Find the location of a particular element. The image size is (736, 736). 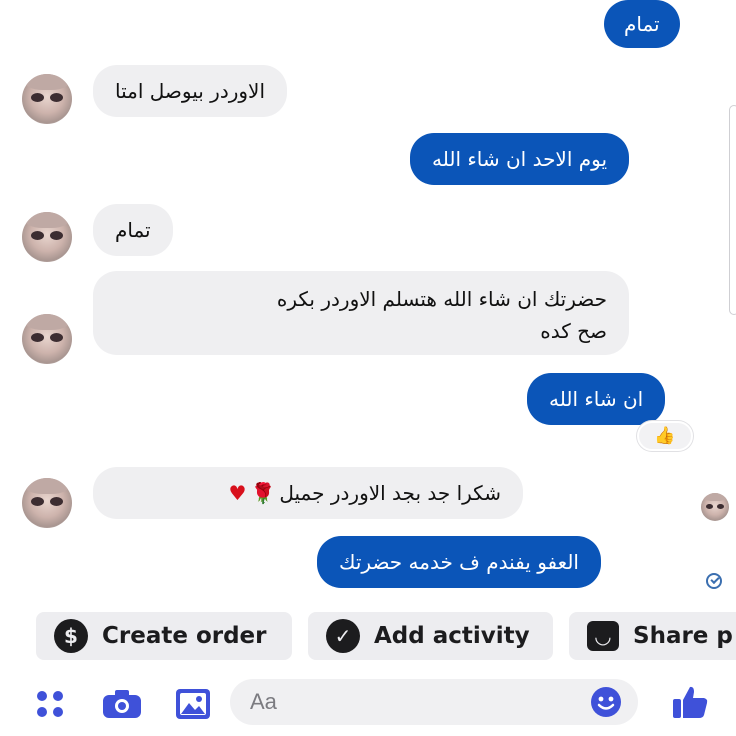

emoji-icon is located at coordinates (606, 702).